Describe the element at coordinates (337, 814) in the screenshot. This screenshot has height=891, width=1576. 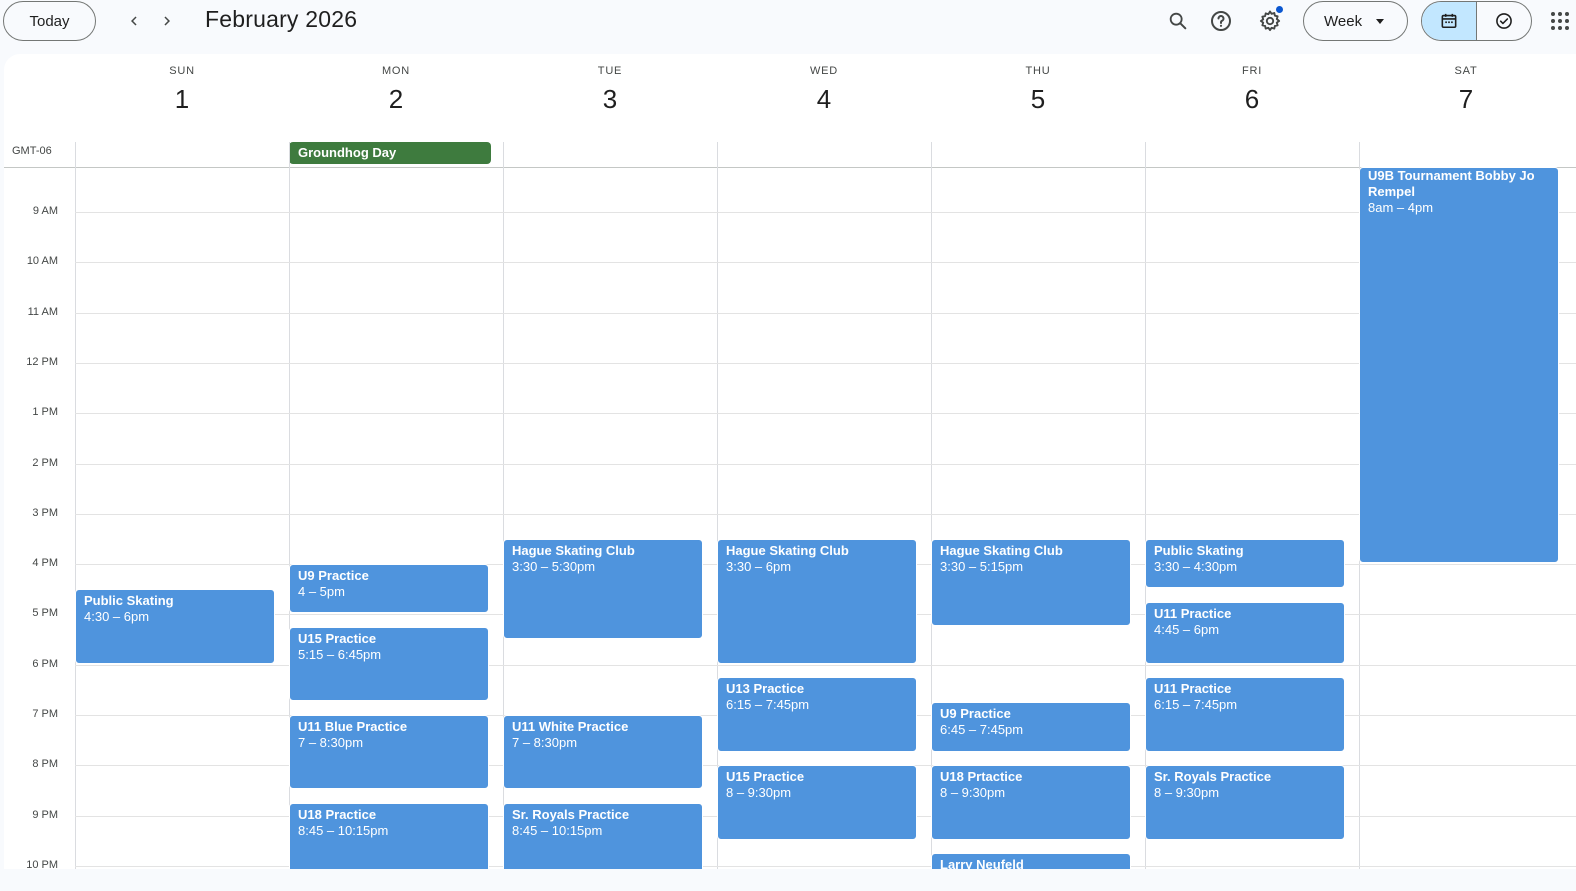
I see `event-title: U18 Practice` at that location.